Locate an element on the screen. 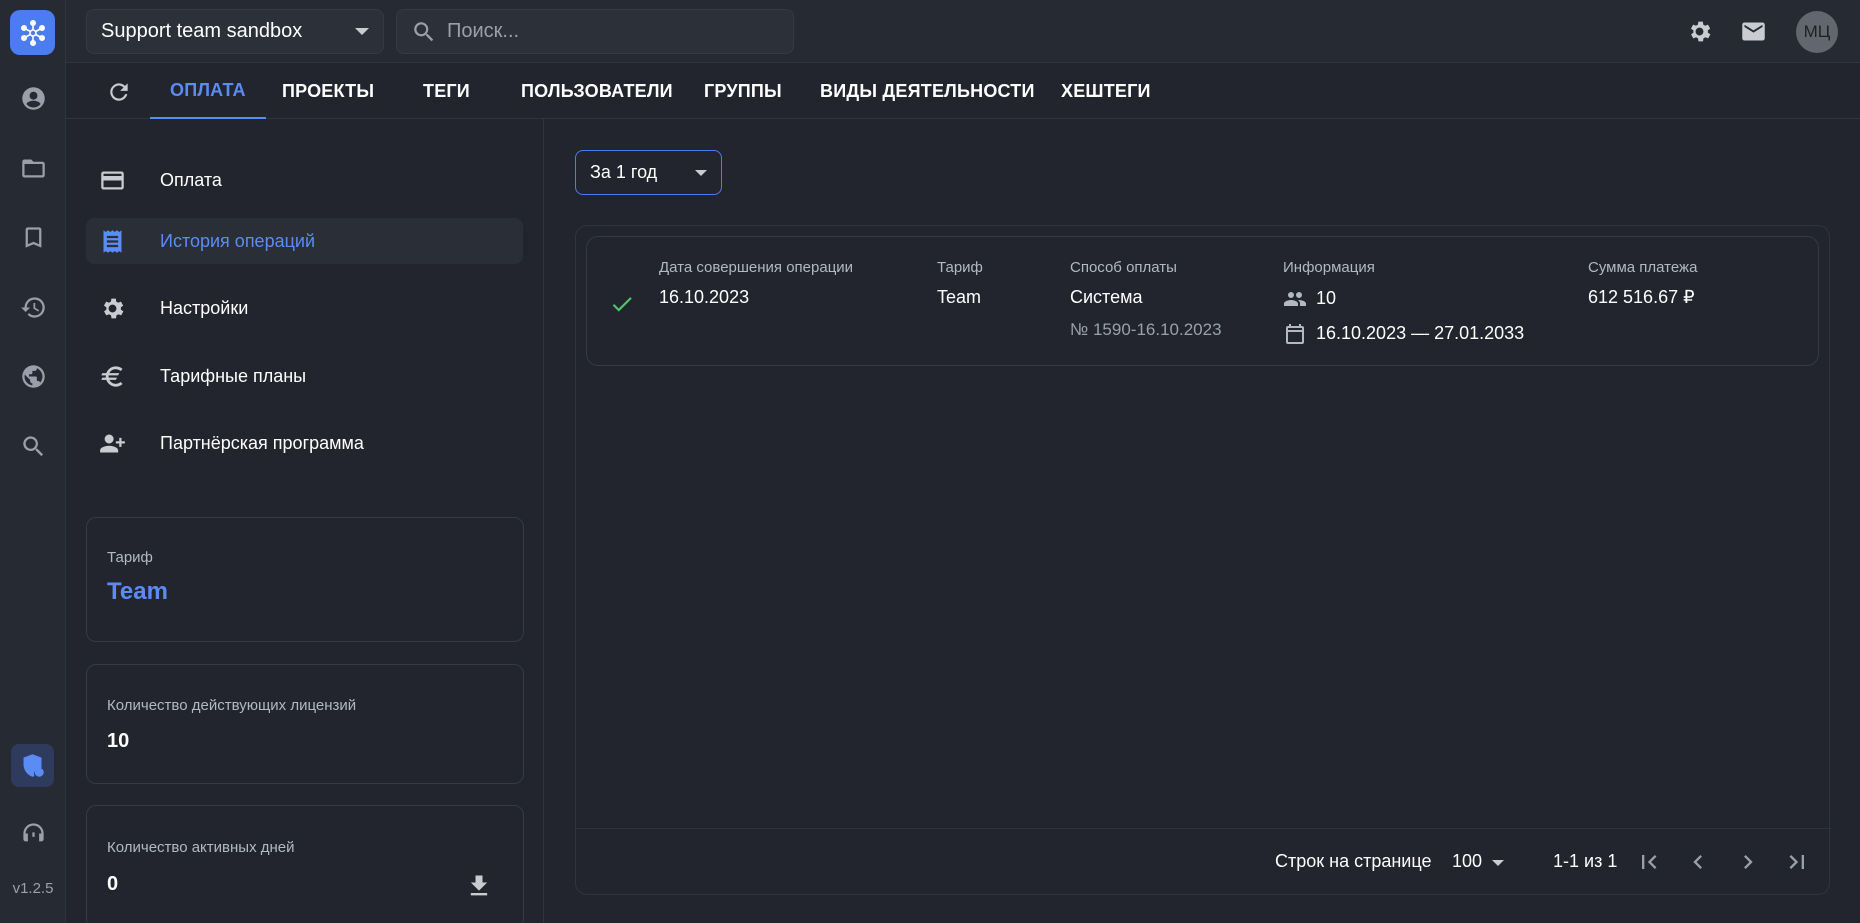 This screenshot has width=1860, height=923. cell-method-ref: № 1590-16.10.2023 is located at coordinates (1146, 329).